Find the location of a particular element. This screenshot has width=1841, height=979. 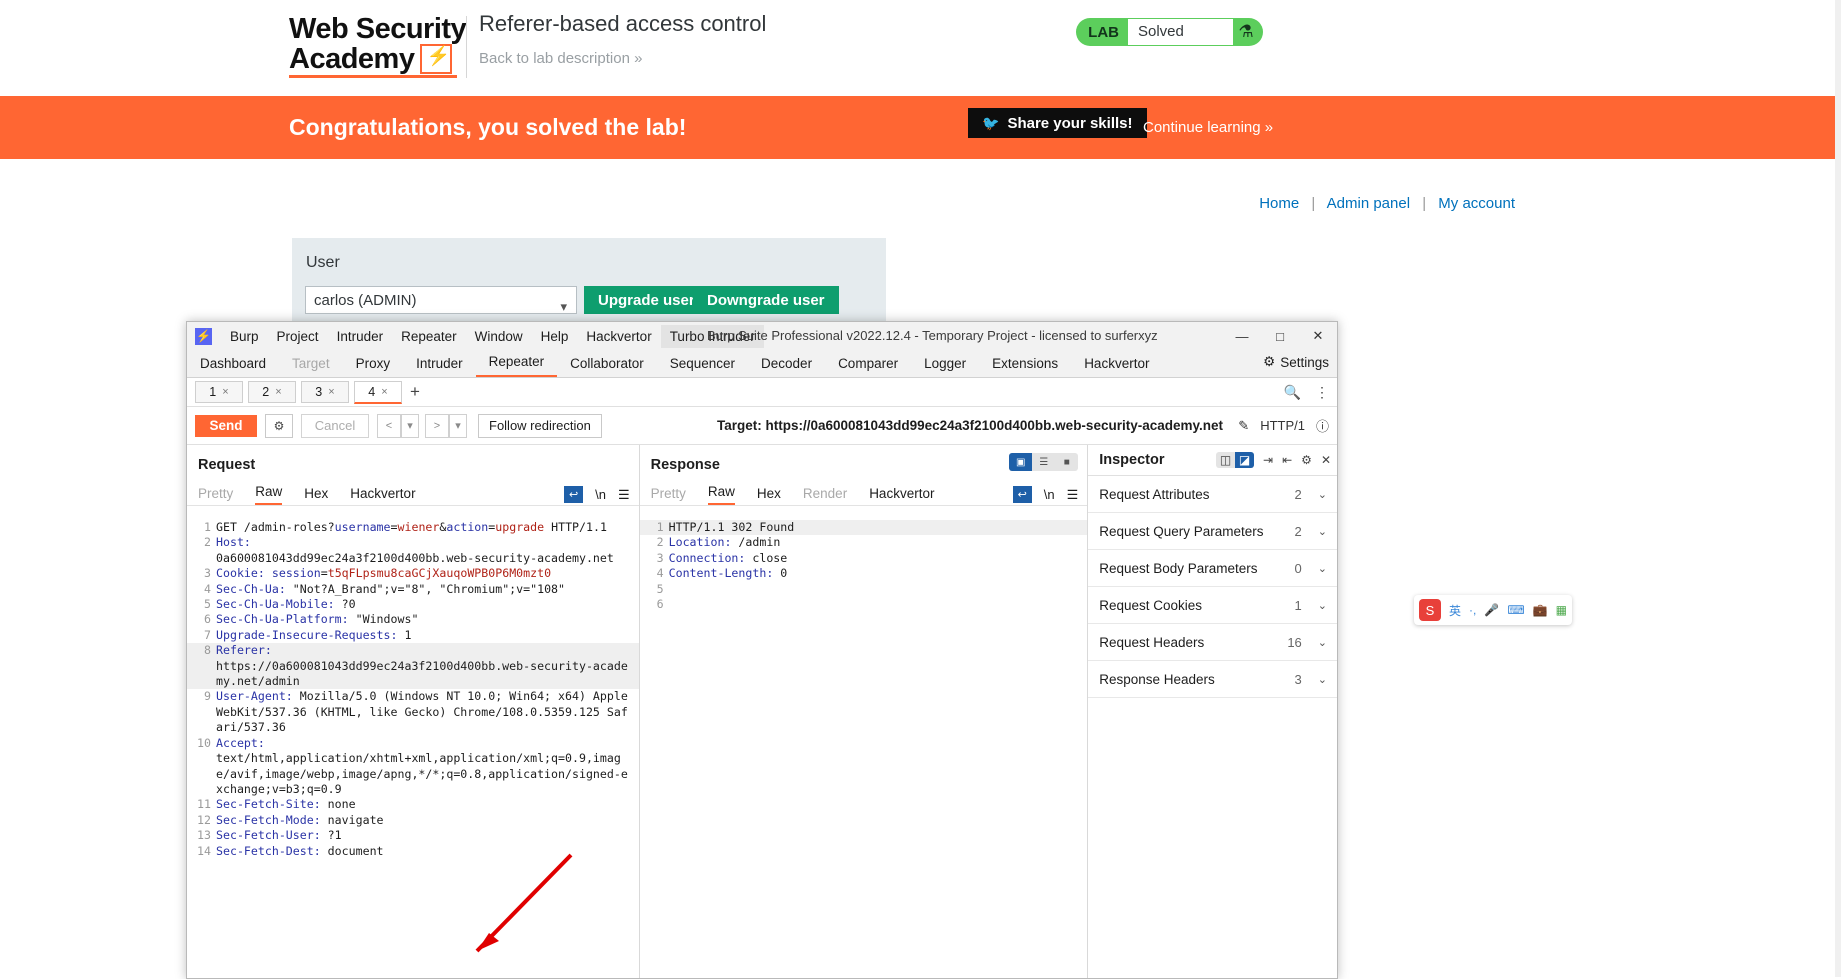

collapse-all-icon: ⇤ is located at coordinates (1287, 460).